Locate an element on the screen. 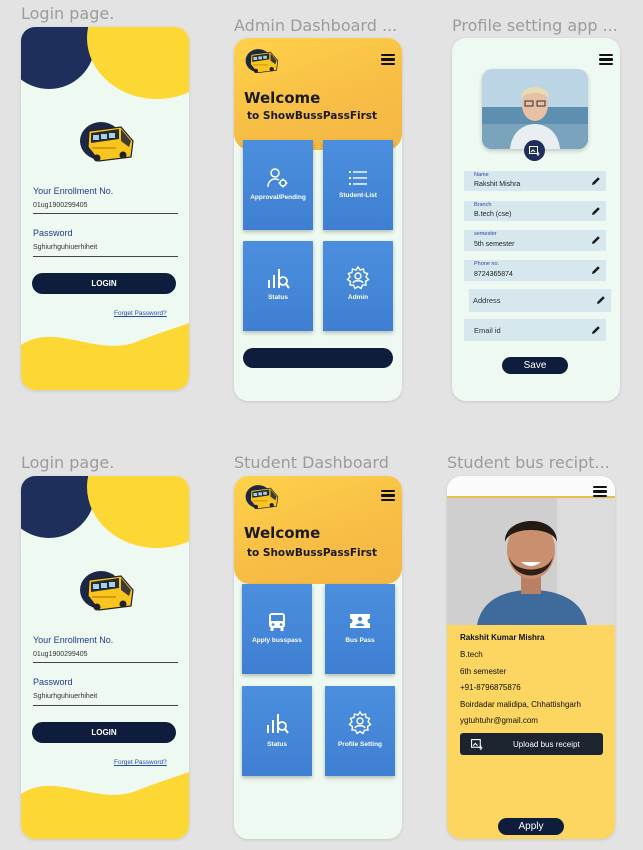 This screenshot has width=643, height=850. student-email: ygtuhtuhr@gmail.com is located at coordinates (499, 720).